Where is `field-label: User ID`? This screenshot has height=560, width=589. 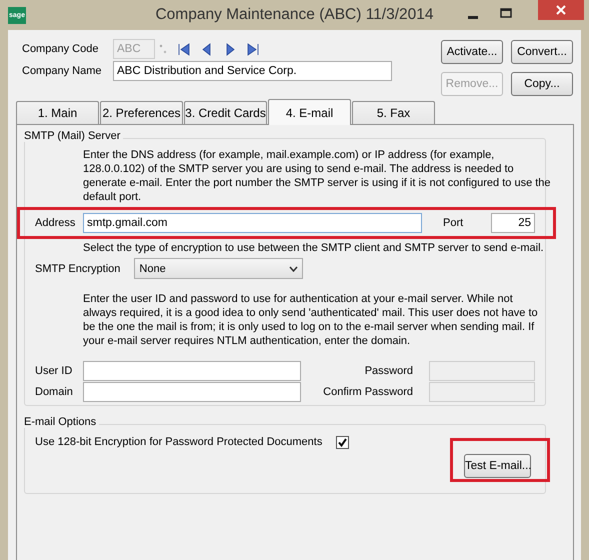 field-label: User ID is located at coordinates (54, 370).